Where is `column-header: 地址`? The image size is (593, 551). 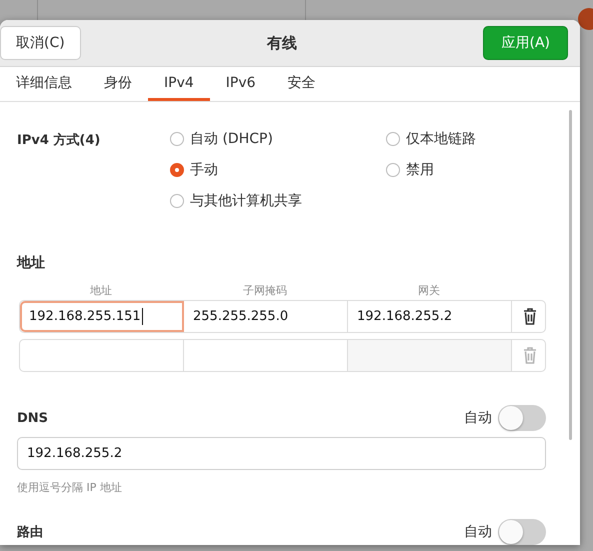
column-header: 地址 is located at coordinates (101, 290).